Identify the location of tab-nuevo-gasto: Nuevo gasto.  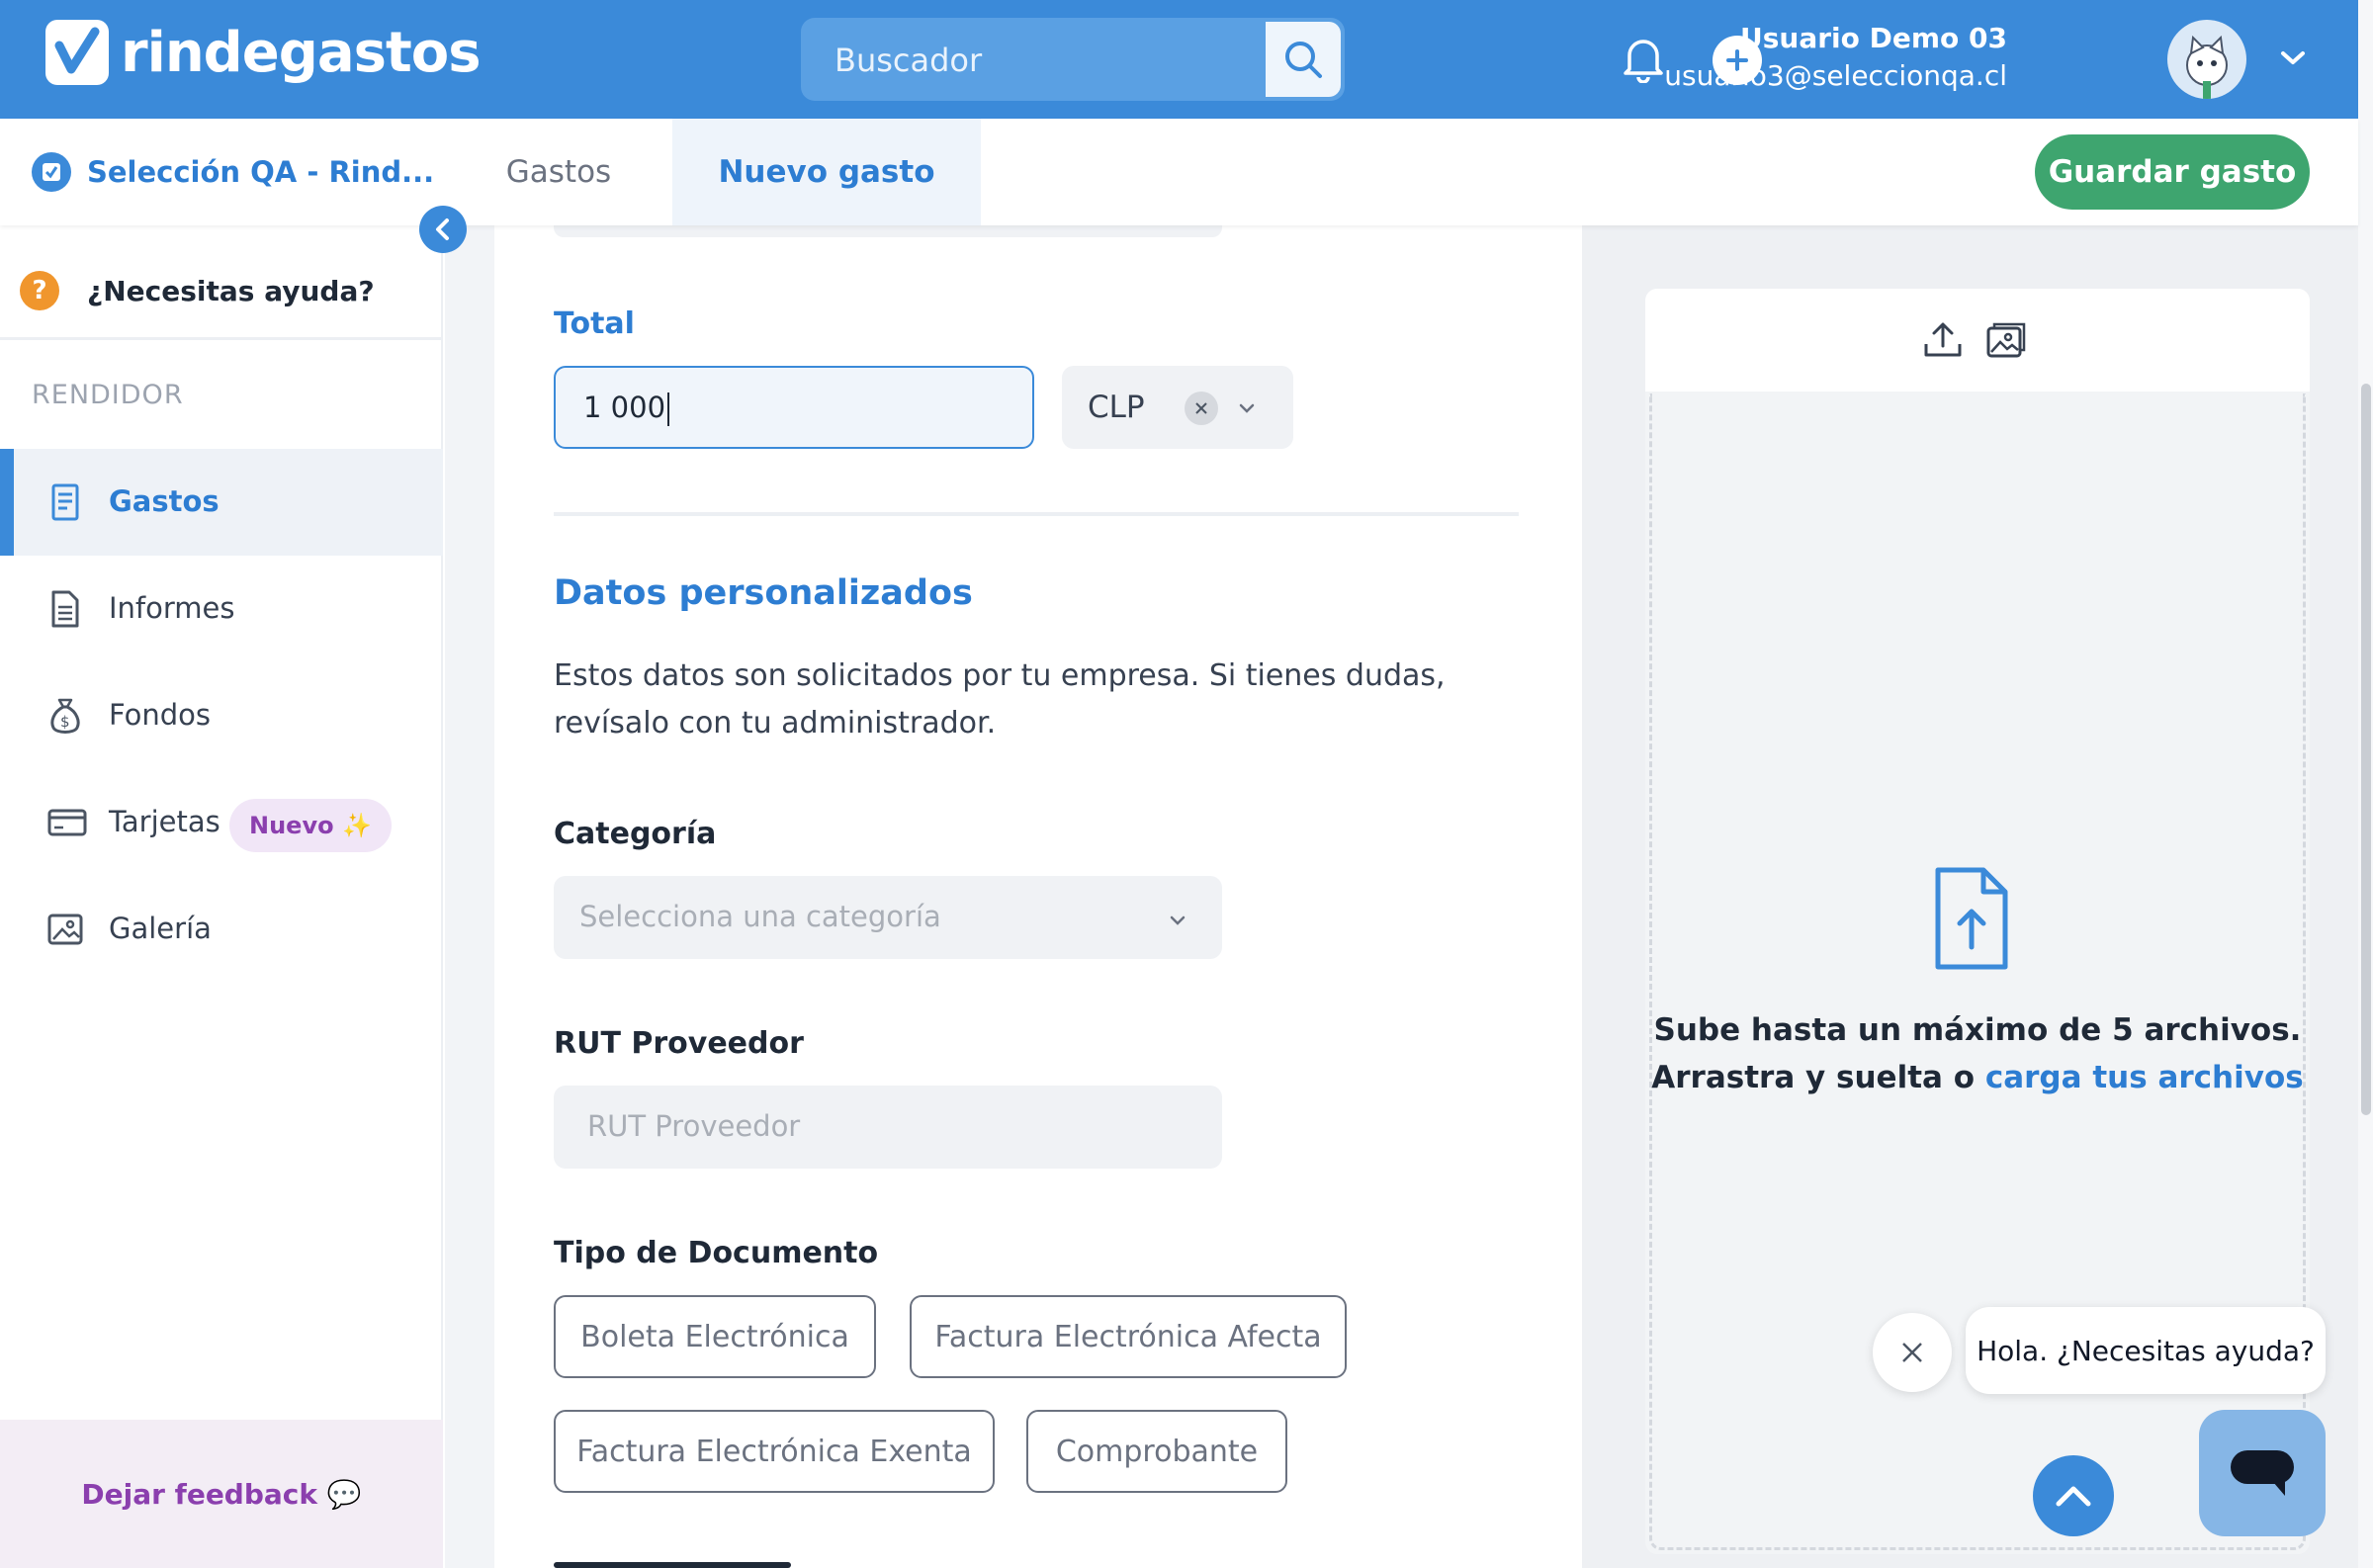
(826, 172).